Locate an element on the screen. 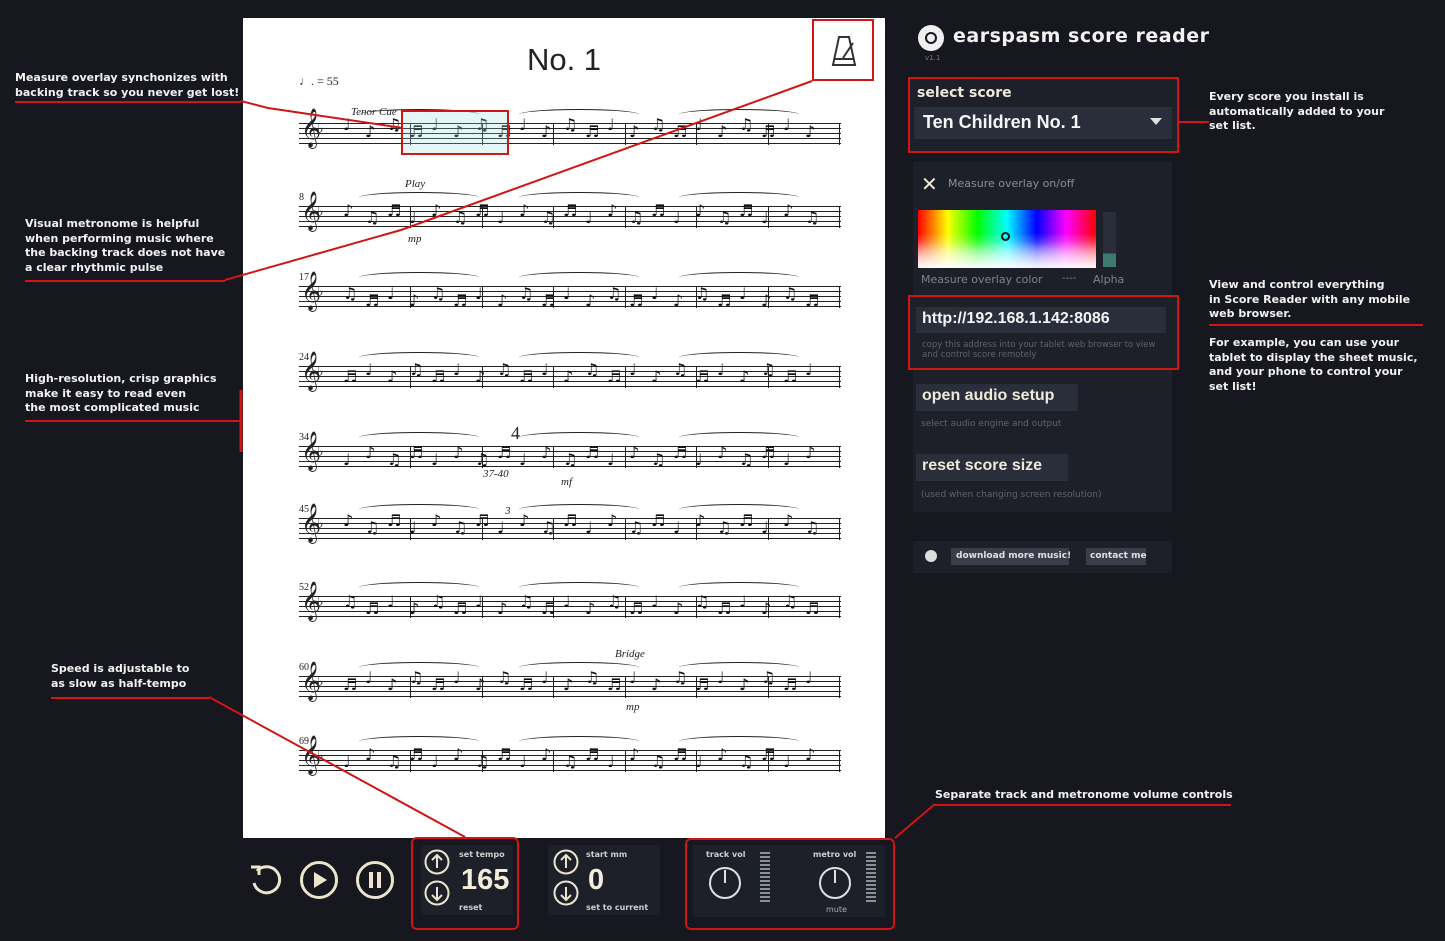 This screenshot has height=941, width=1445. overlay-color-label: Measure overlay color is located at coordinates (982, 279).